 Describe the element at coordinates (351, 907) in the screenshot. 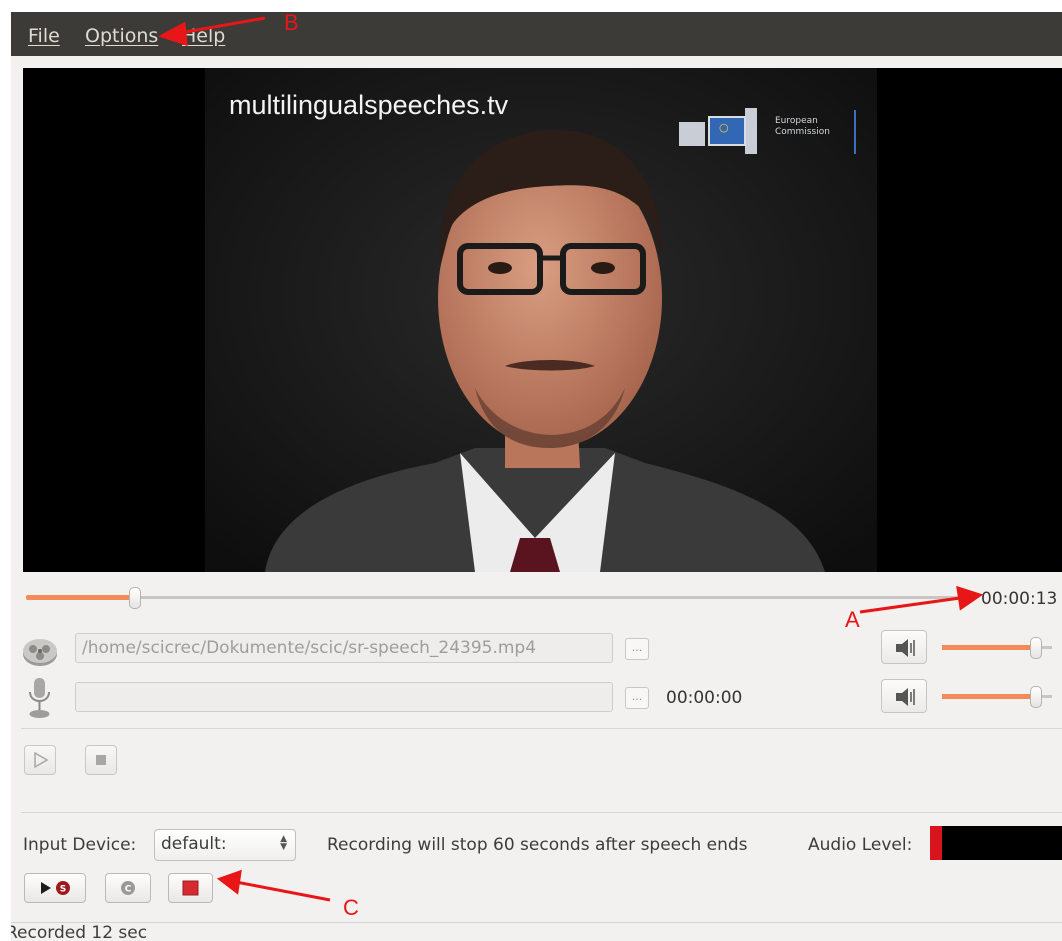

I see `annotation-c: C` at that location.